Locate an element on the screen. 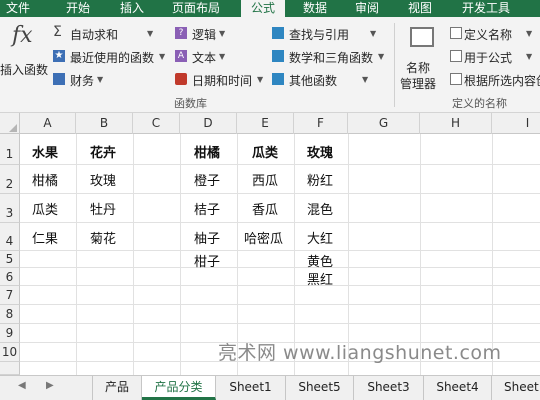 This screenshot has width=540, height=400. more-functions-label: 其他函数 is located at coordinates (313, 81).